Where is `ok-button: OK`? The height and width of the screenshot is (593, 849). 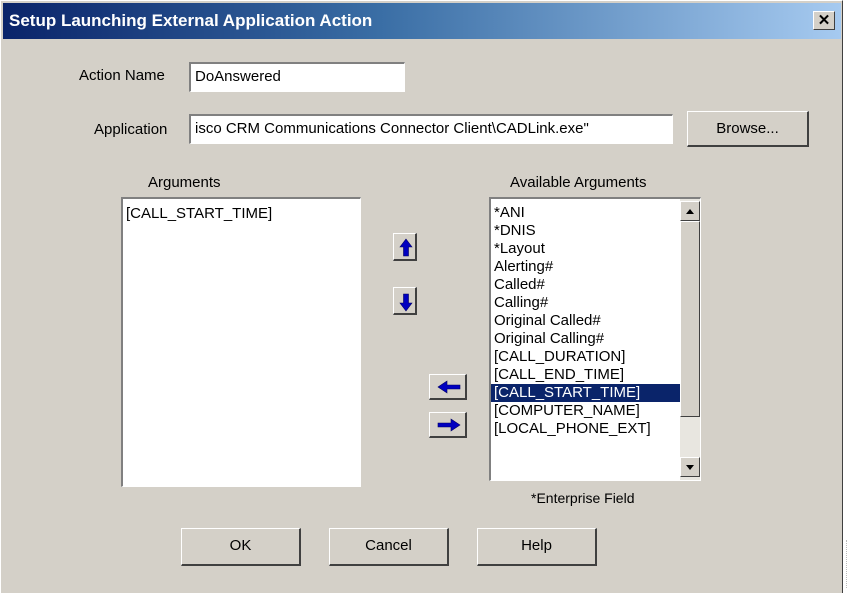 ok-button: OK is located at coordinates (241, 547).